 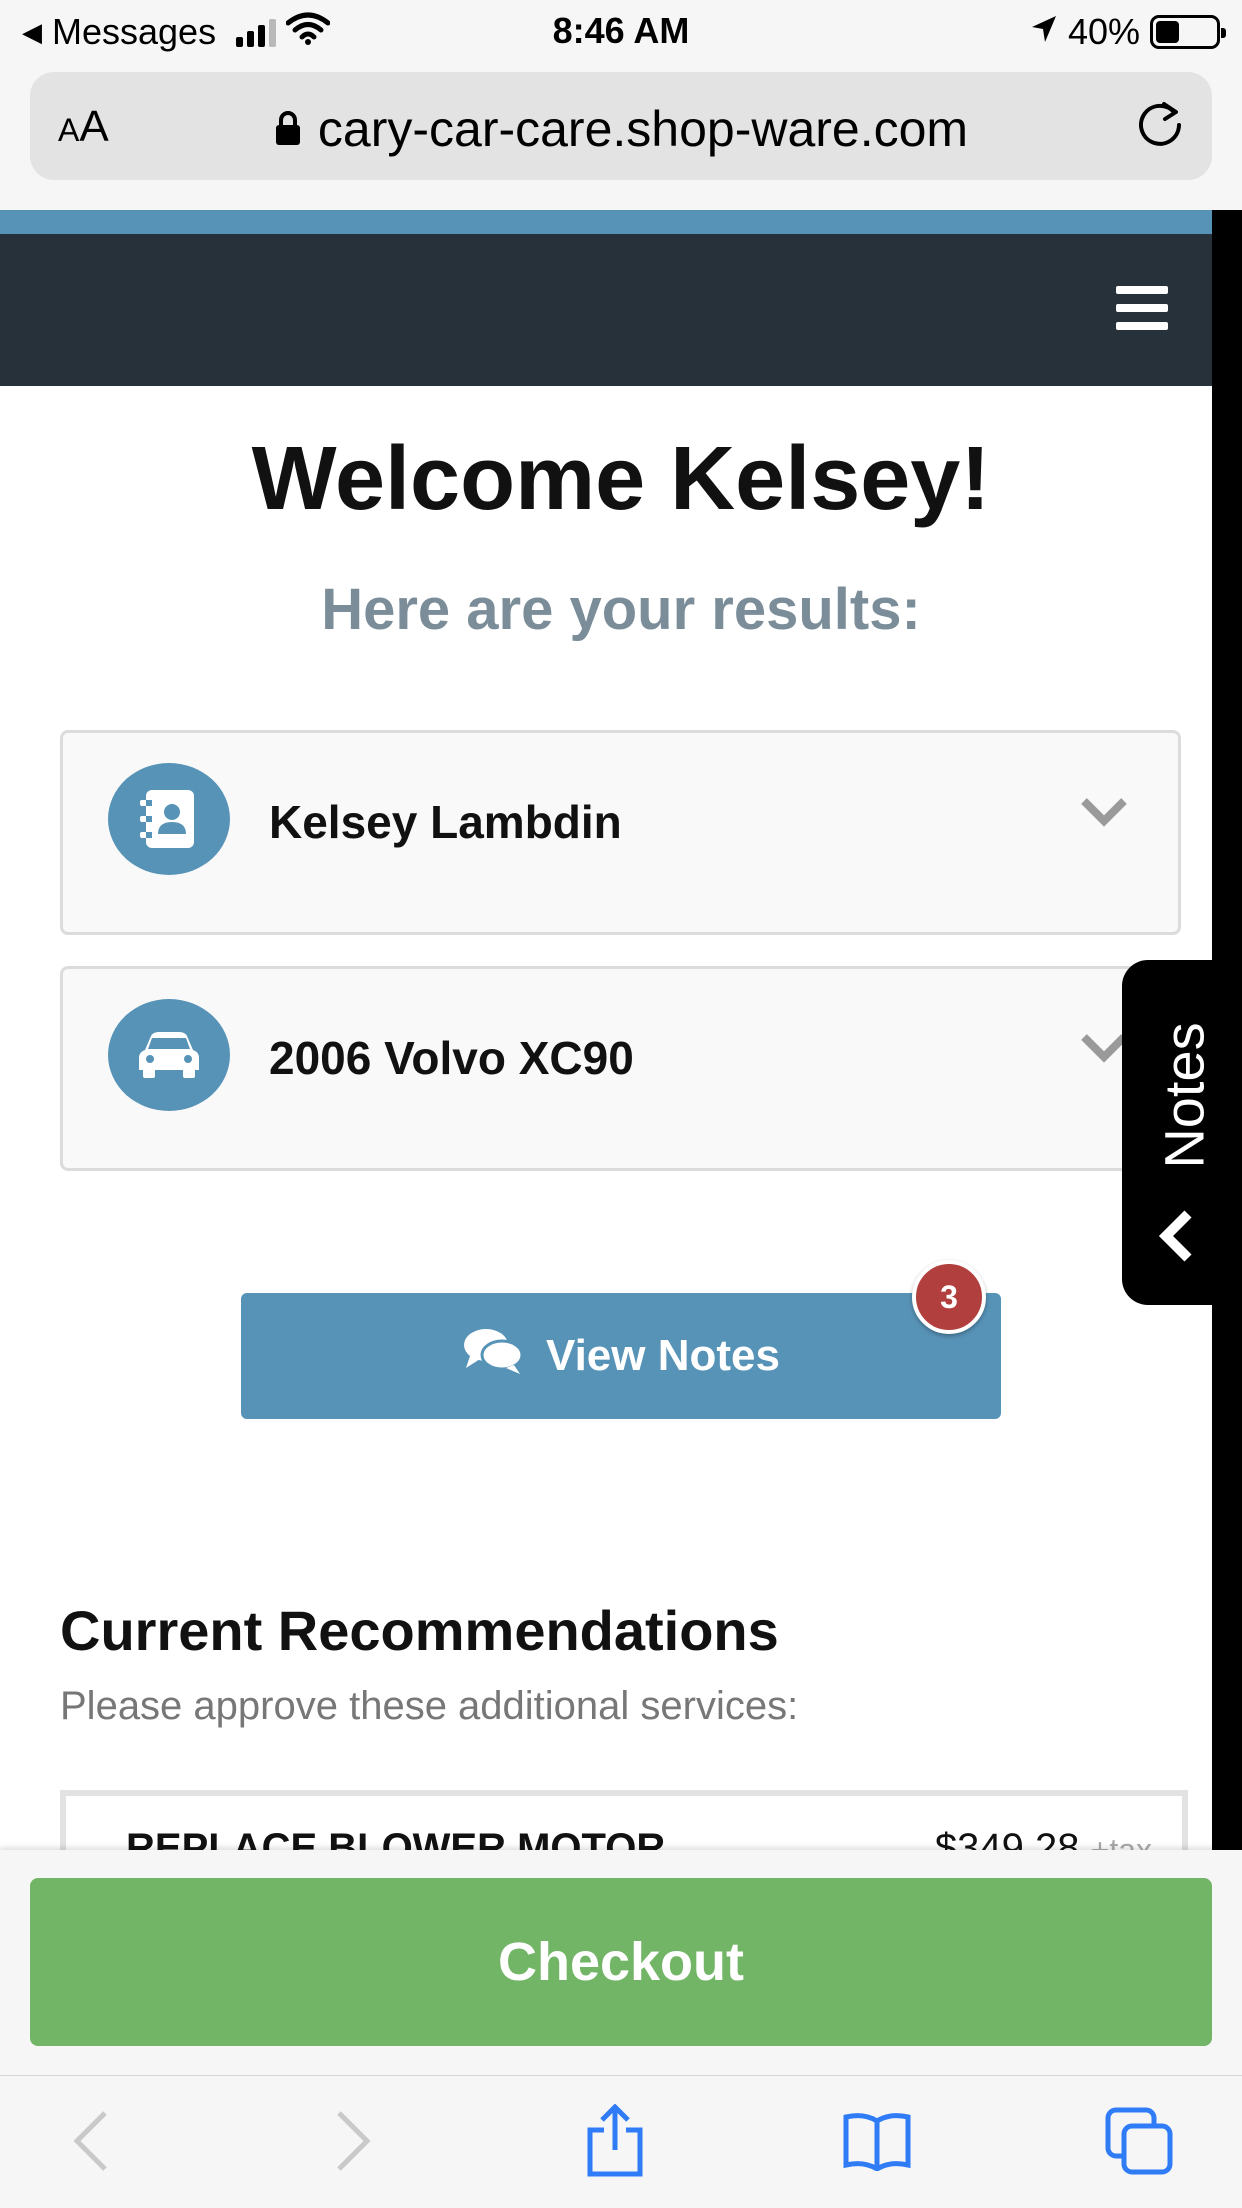 I want to click on url-text: cary-car-care.shop-ware.com, so click(x=643, y=129).